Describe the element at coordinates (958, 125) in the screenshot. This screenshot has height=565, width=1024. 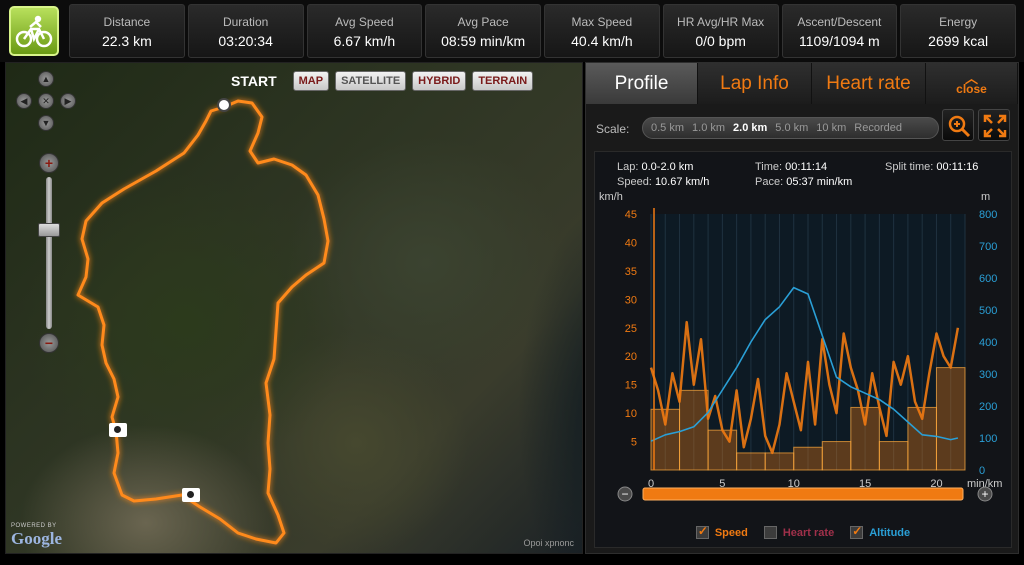
I see `zoom-magnifier-icon` at that location.